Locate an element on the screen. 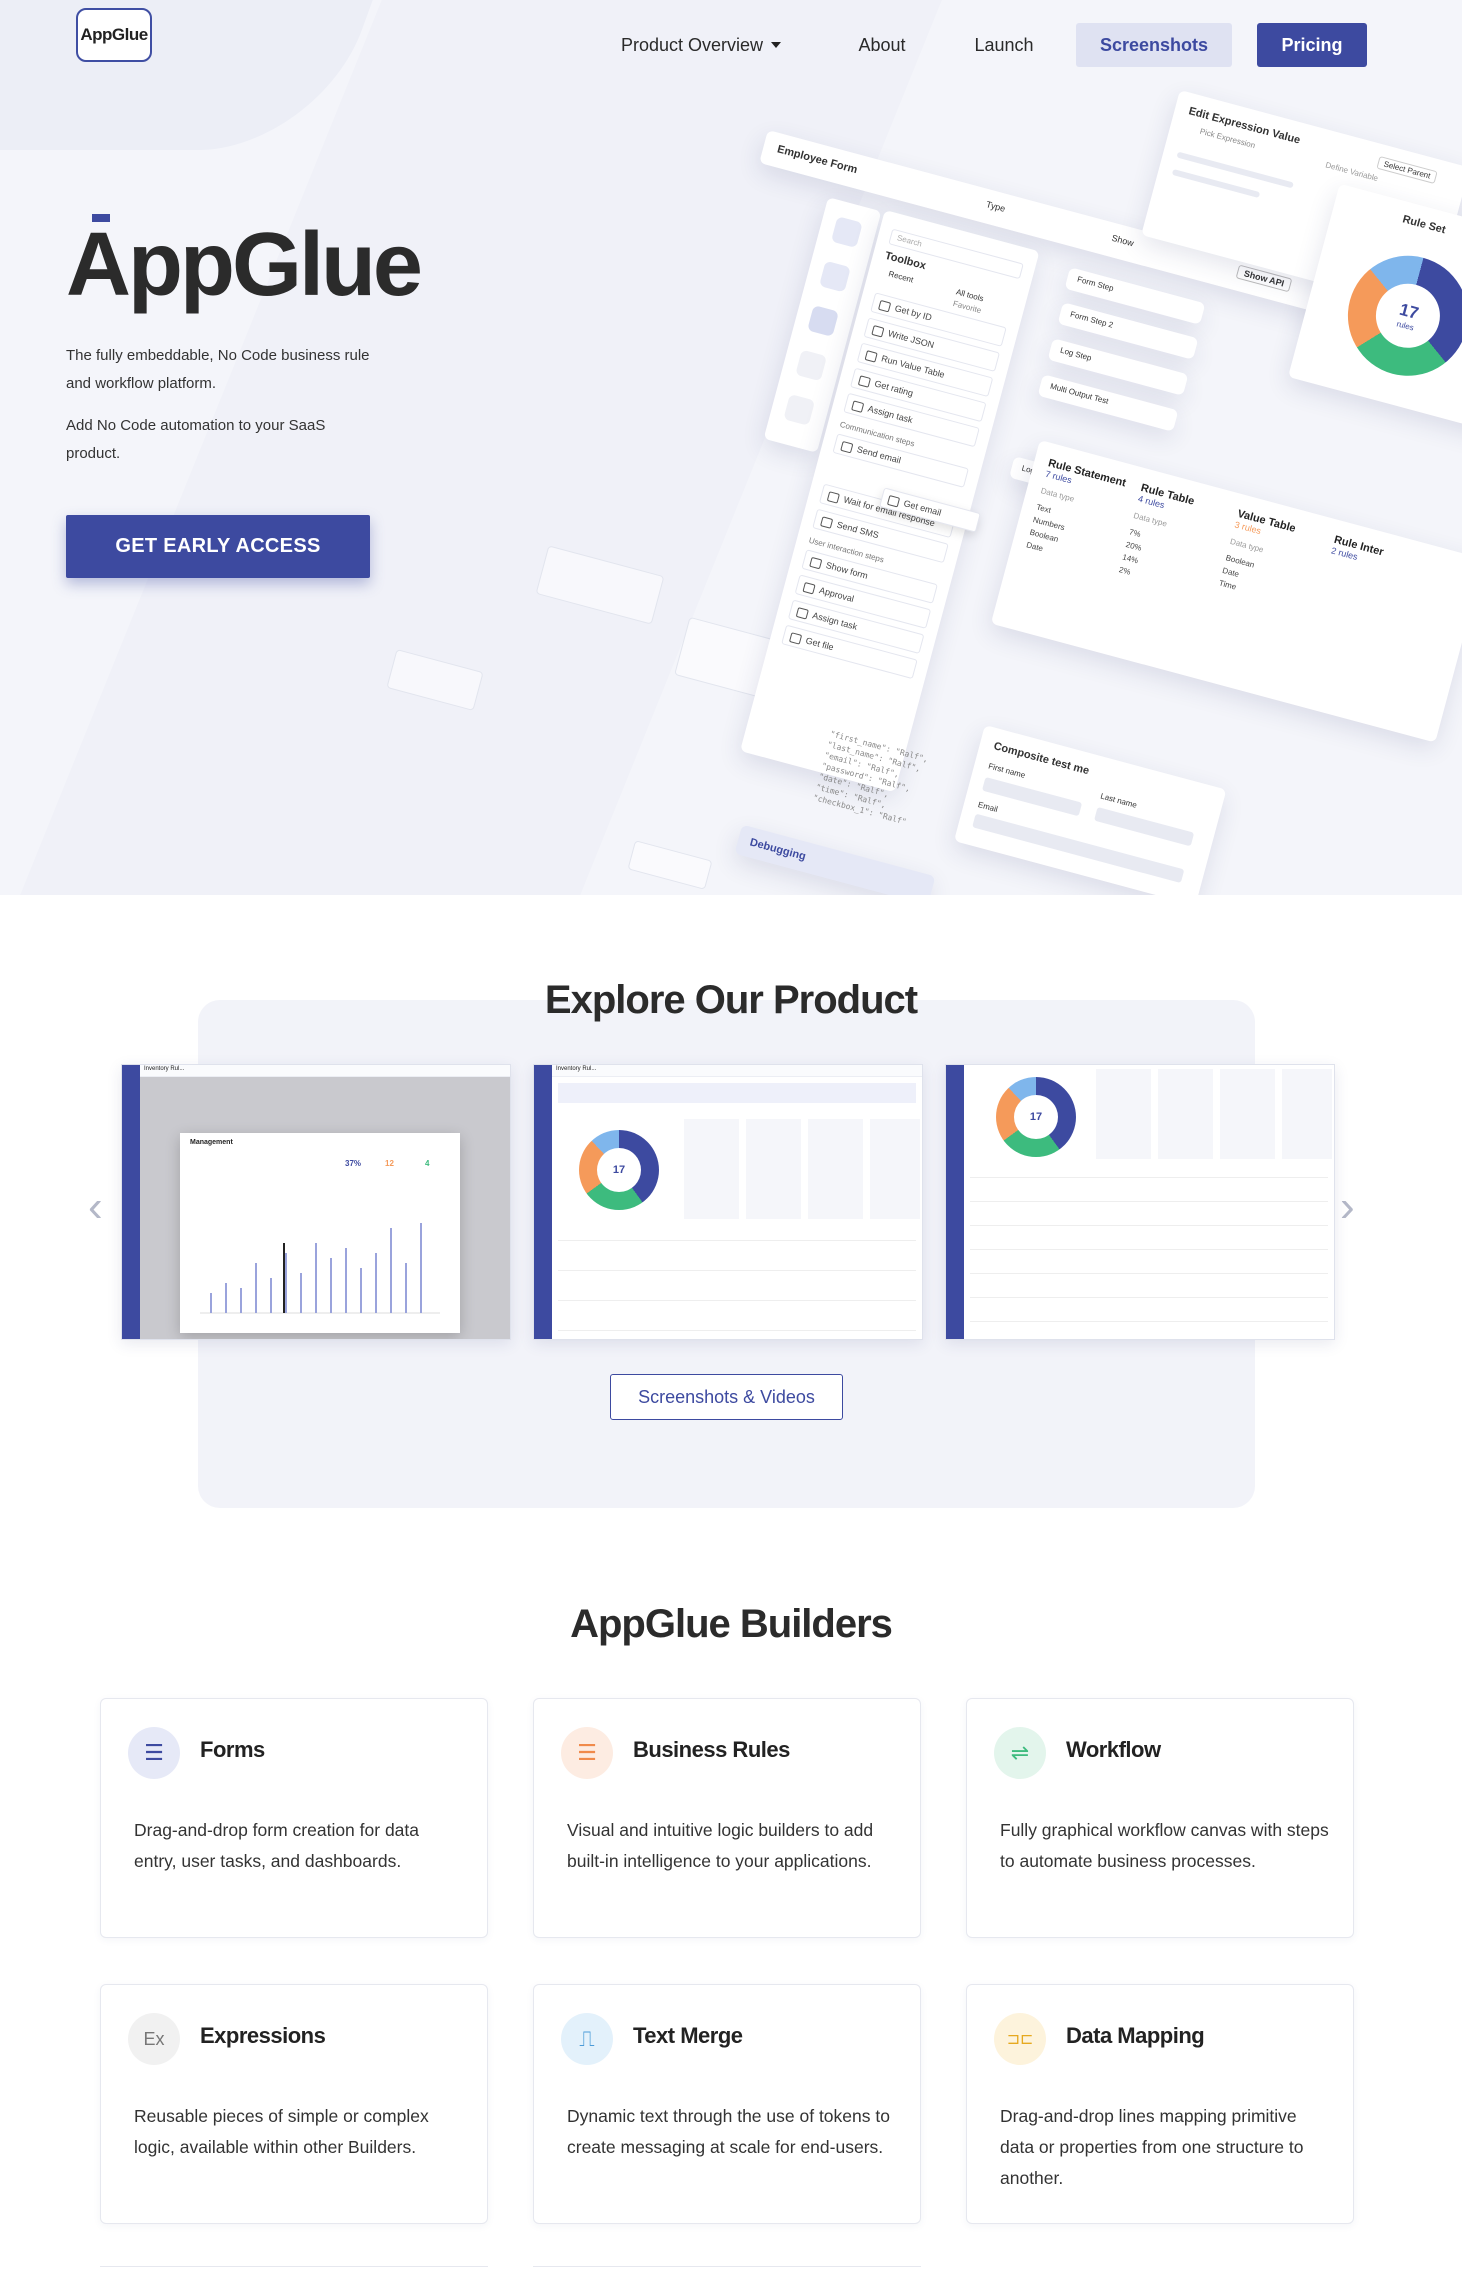  thumb-stat: 12 is located at coordinates (389, 1163).